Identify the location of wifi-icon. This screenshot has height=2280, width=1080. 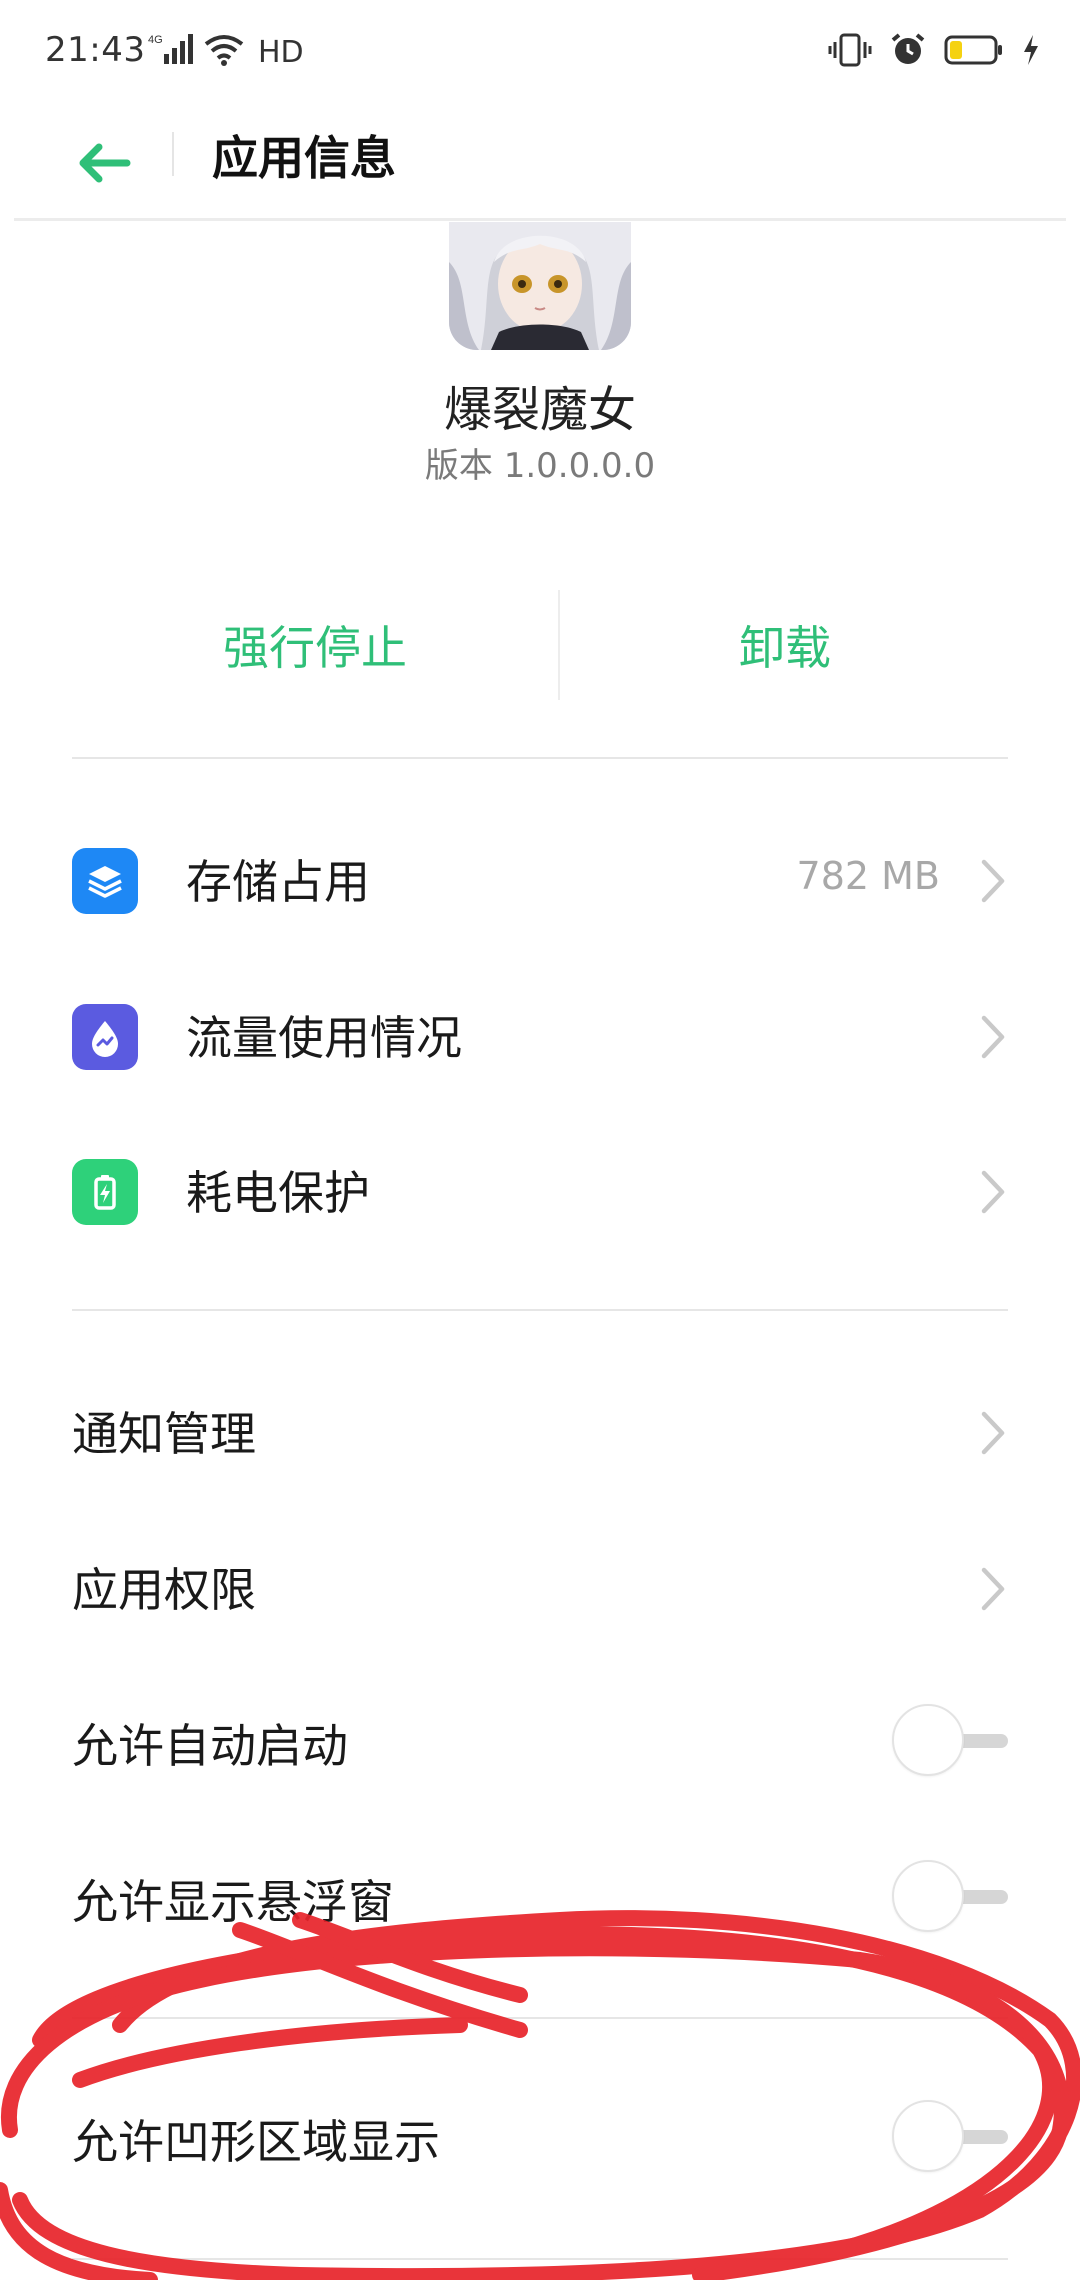
(224, 52).